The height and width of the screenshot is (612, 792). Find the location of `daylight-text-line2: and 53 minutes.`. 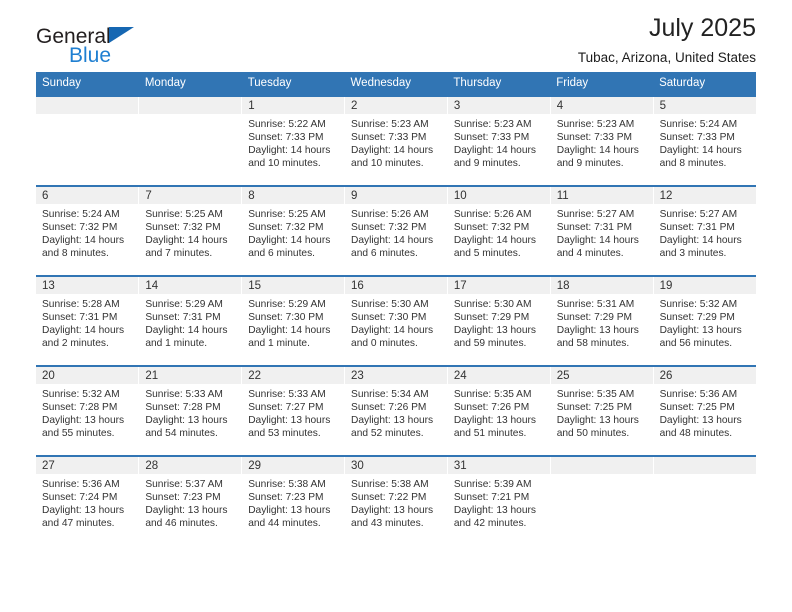

daylight-text-line2: and 53 minutes. is located at coordinates (284, 434).